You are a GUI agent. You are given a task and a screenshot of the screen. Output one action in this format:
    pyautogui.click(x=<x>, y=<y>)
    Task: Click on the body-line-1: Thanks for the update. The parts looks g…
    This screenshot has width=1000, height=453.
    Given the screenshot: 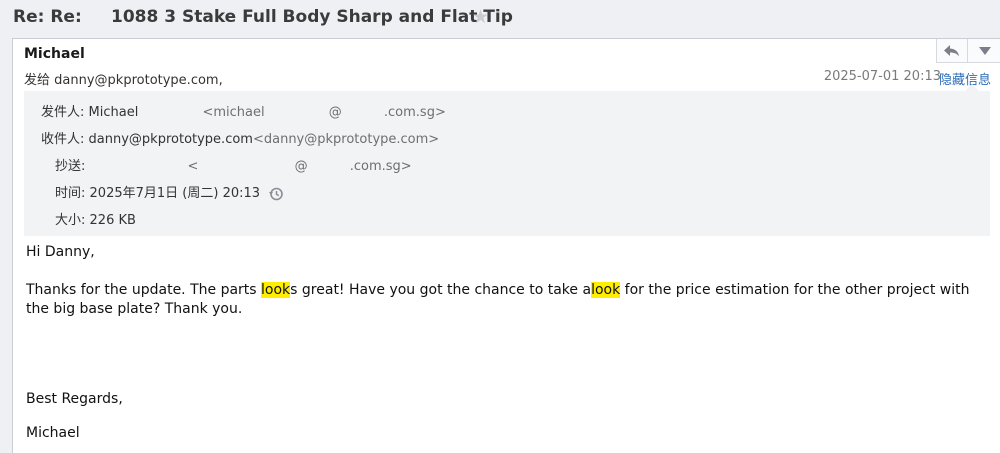 What is the action you would take?
    pyautogui.click(x=508, y=290)
    